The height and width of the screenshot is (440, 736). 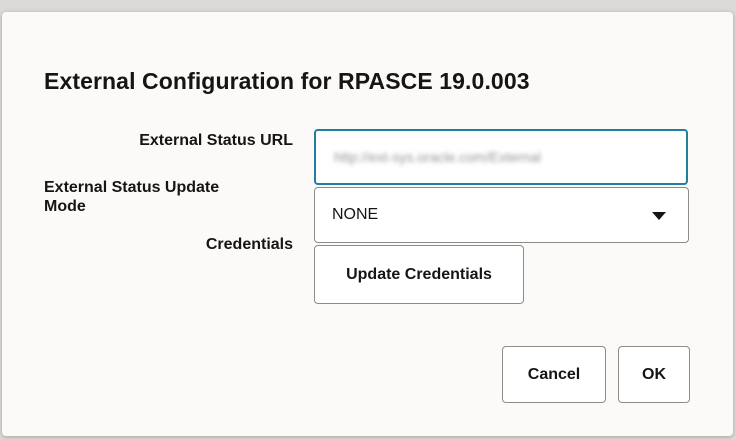 I want to click on external-status-url-label: External Status URL, so click(x=216, y=140).